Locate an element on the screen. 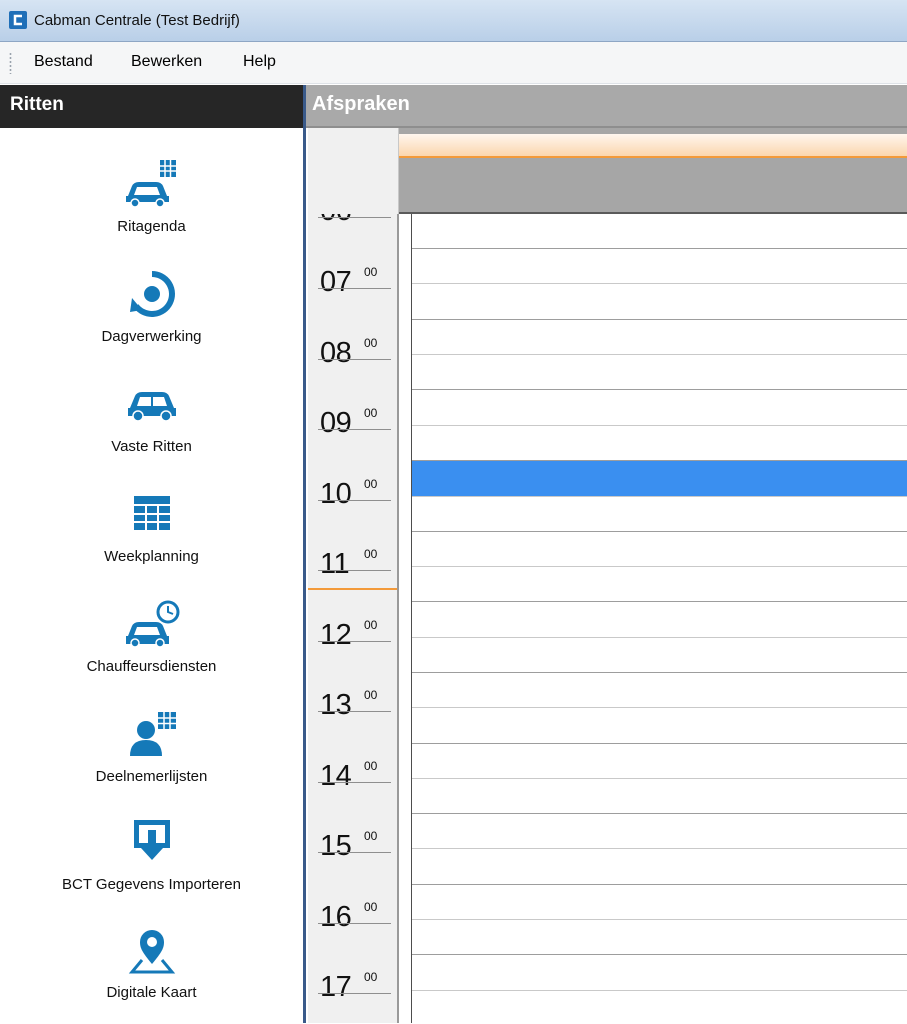  hour-number: 09 is located at coordinates (336, 423).